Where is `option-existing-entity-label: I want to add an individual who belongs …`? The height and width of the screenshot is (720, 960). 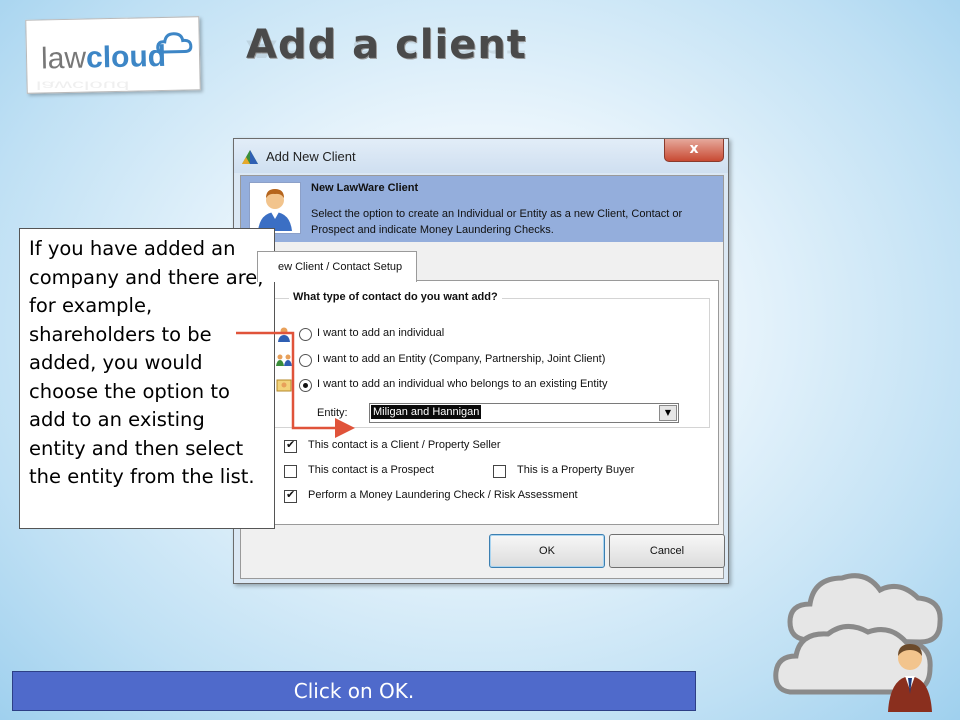
option-existing-entity-label: I want to add an individual who belongs … is located at coordinates (462, 384).